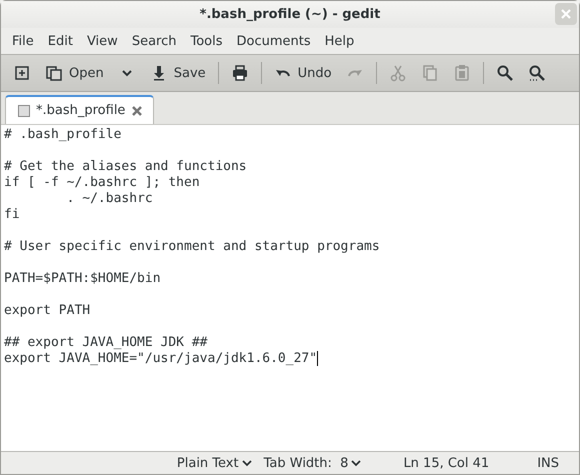  I want to click on menu-item: View, so click(102, 41).